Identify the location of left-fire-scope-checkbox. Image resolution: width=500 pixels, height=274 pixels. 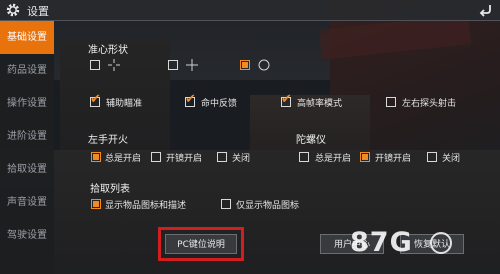
(156, 157).